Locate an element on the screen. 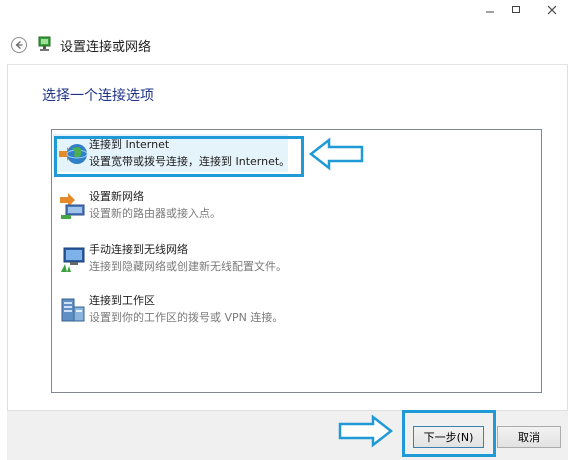 The image size is (575, 460). window-title: 设置连接或网络 is located at coordinates (106, 47).